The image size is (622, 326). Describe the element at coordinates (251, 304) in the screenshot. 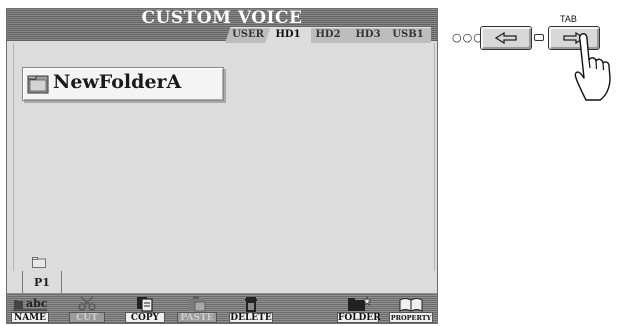

I see `trash-icon` at that location.